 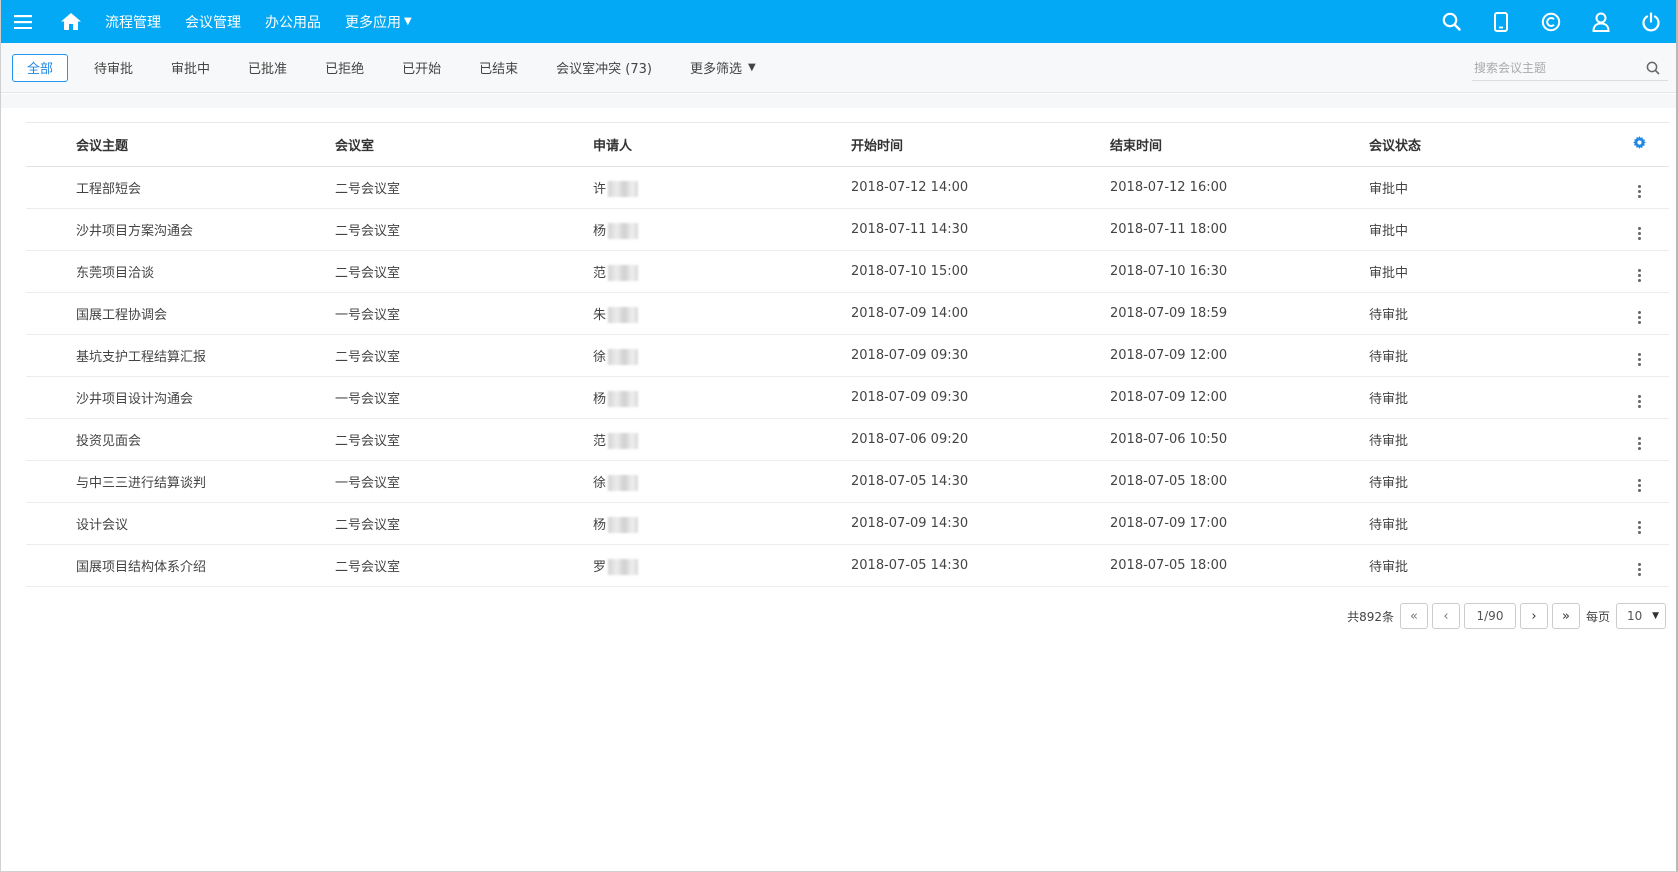 What do you see at coordinates (213, 21) in the screenshot?
I see `nav-meeting-management: 会议管理` at bounding box center [213, 21].